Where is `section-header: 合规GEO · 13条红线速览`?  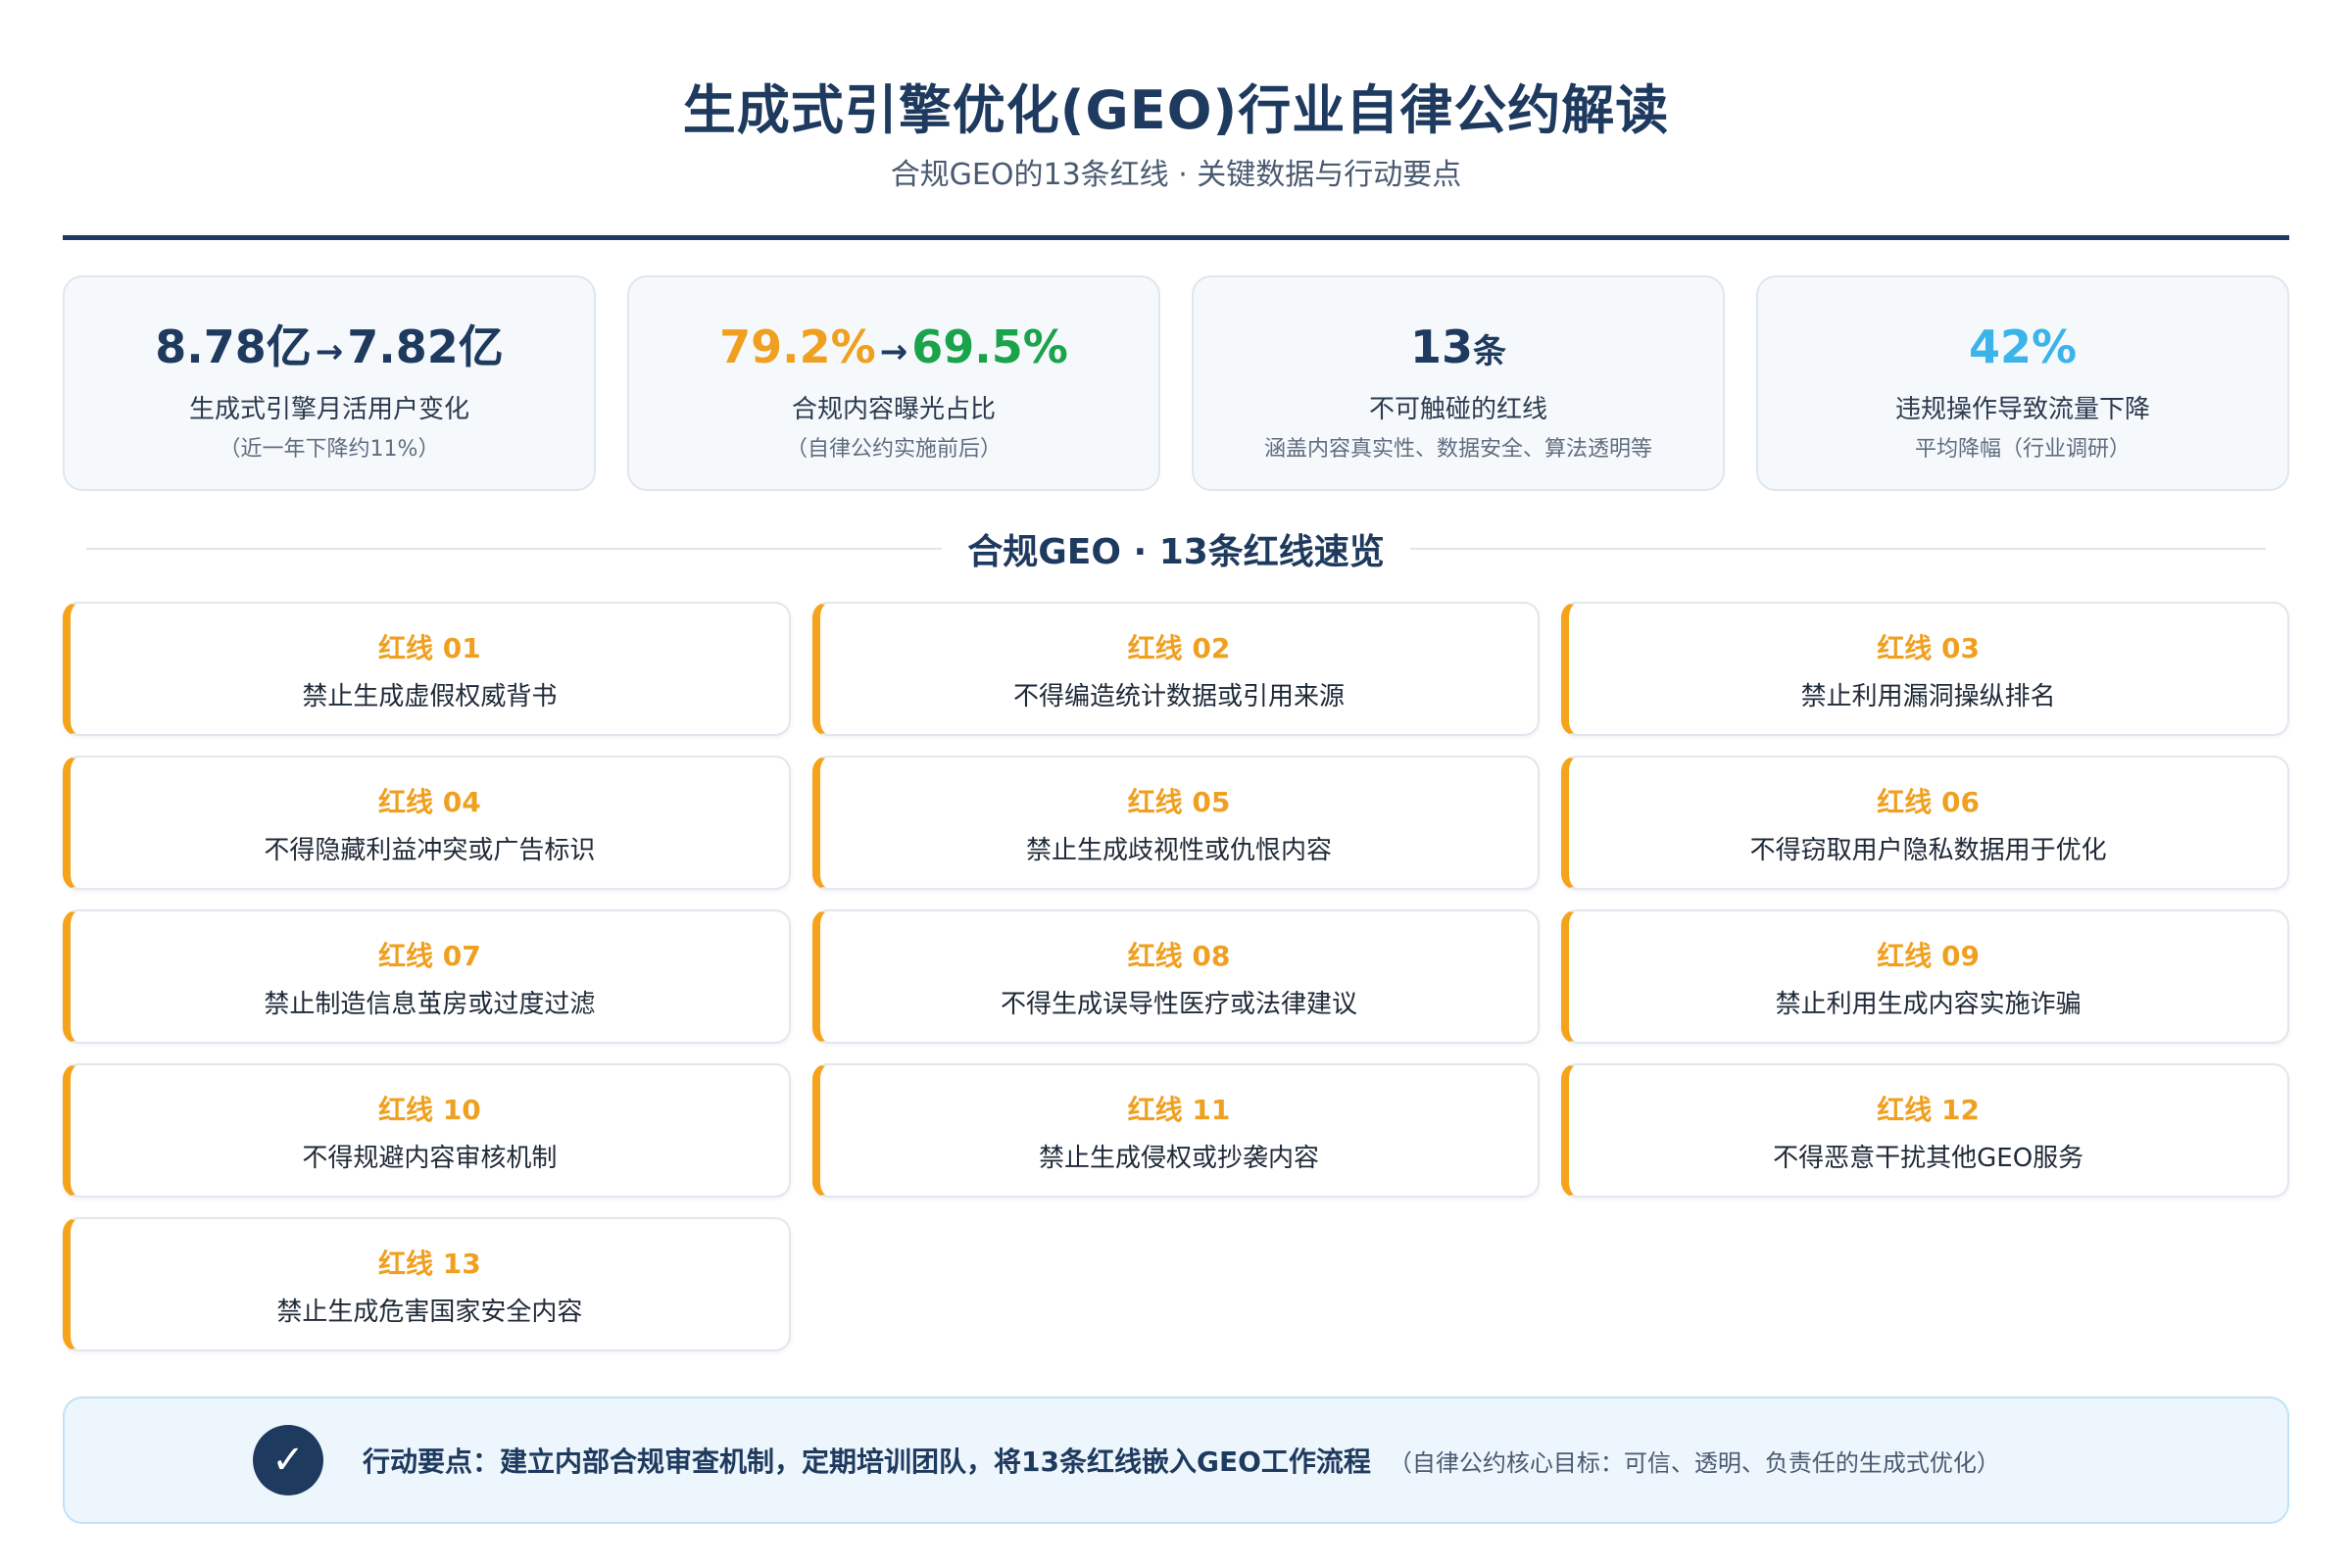 section-header: 合规GEO · 13条红线速览 is located at coordinates (1176, 548).